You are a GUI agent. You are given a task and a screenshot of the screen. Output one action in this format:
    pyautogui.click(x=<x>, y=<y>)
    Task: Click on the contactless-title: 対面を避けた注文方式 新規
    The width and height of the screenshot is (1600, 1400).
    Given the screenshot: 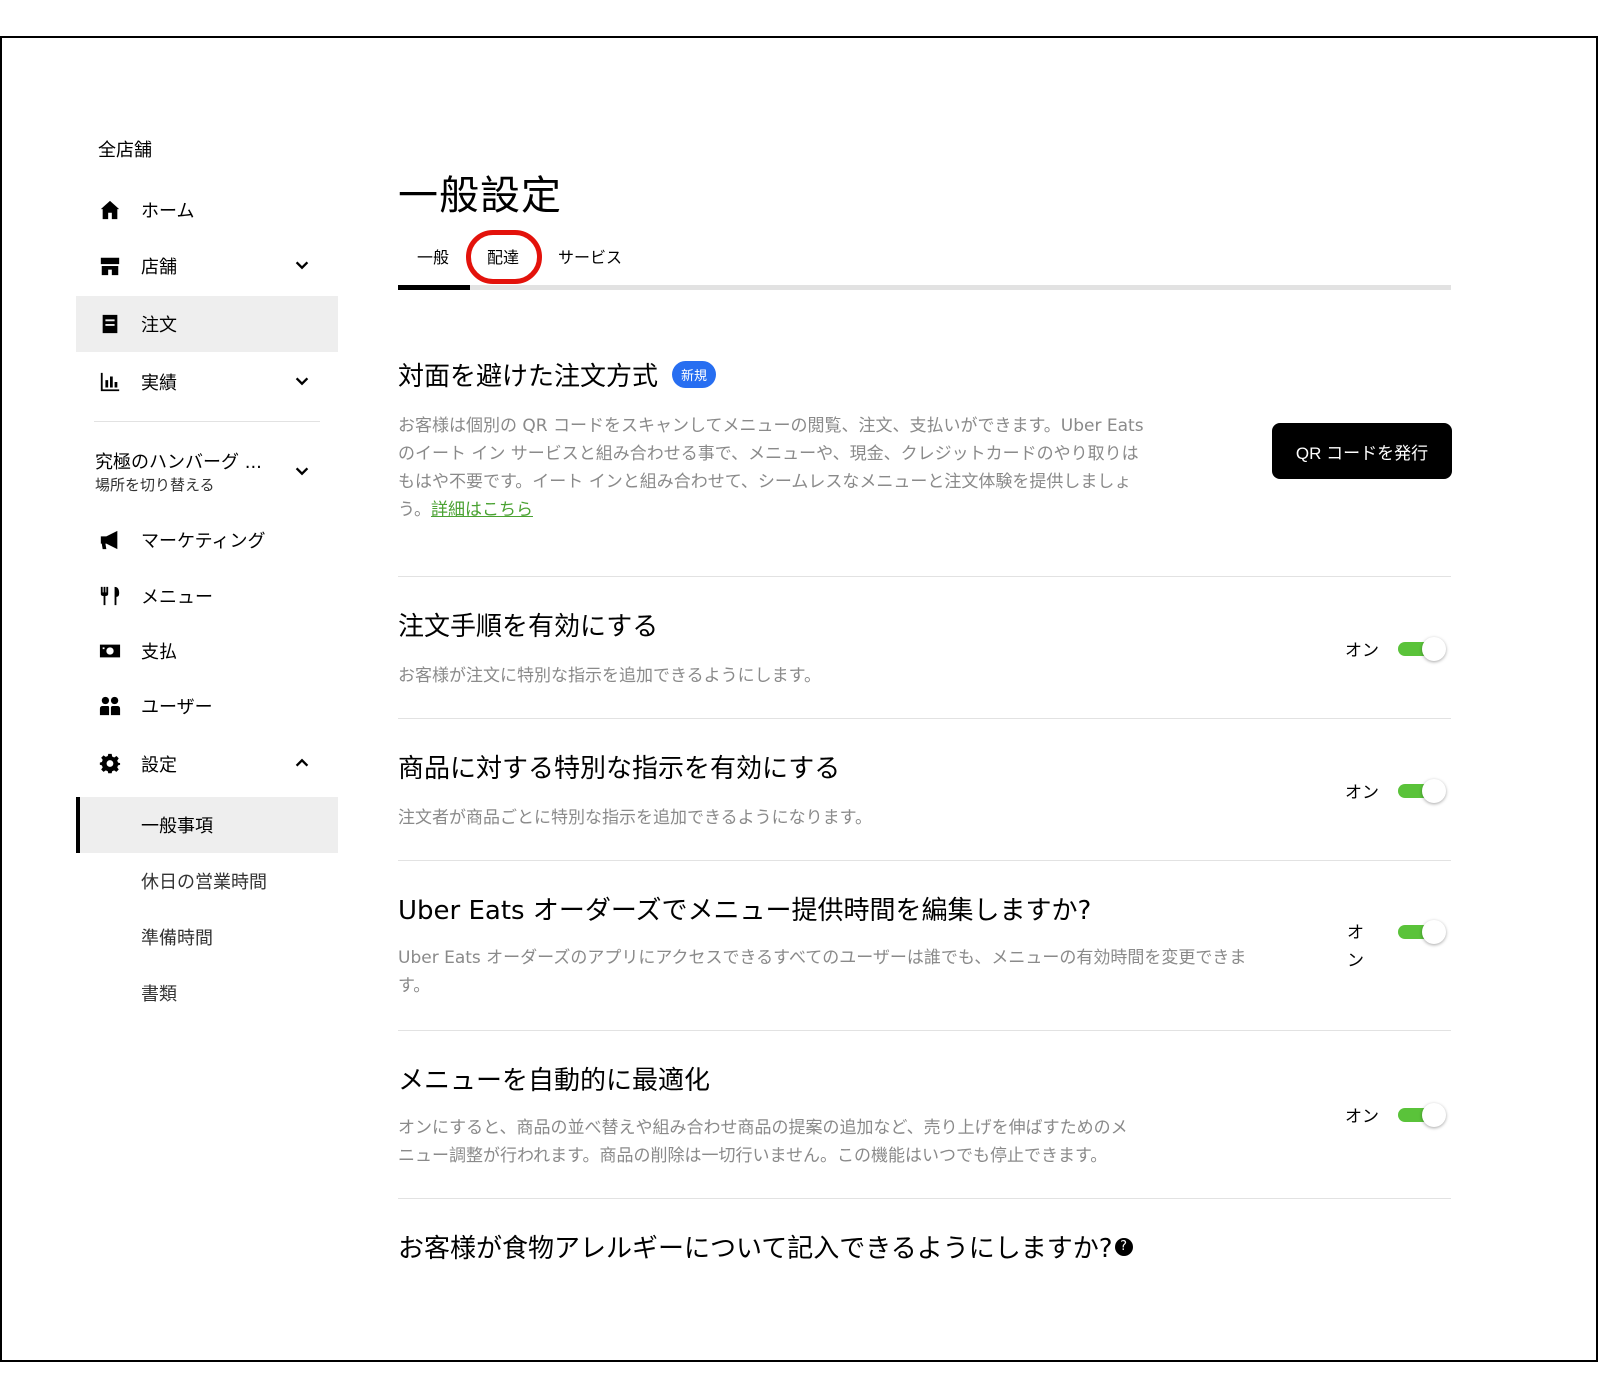 What is the action you would take?
    pyautogui.click(x=924, y=374)
    